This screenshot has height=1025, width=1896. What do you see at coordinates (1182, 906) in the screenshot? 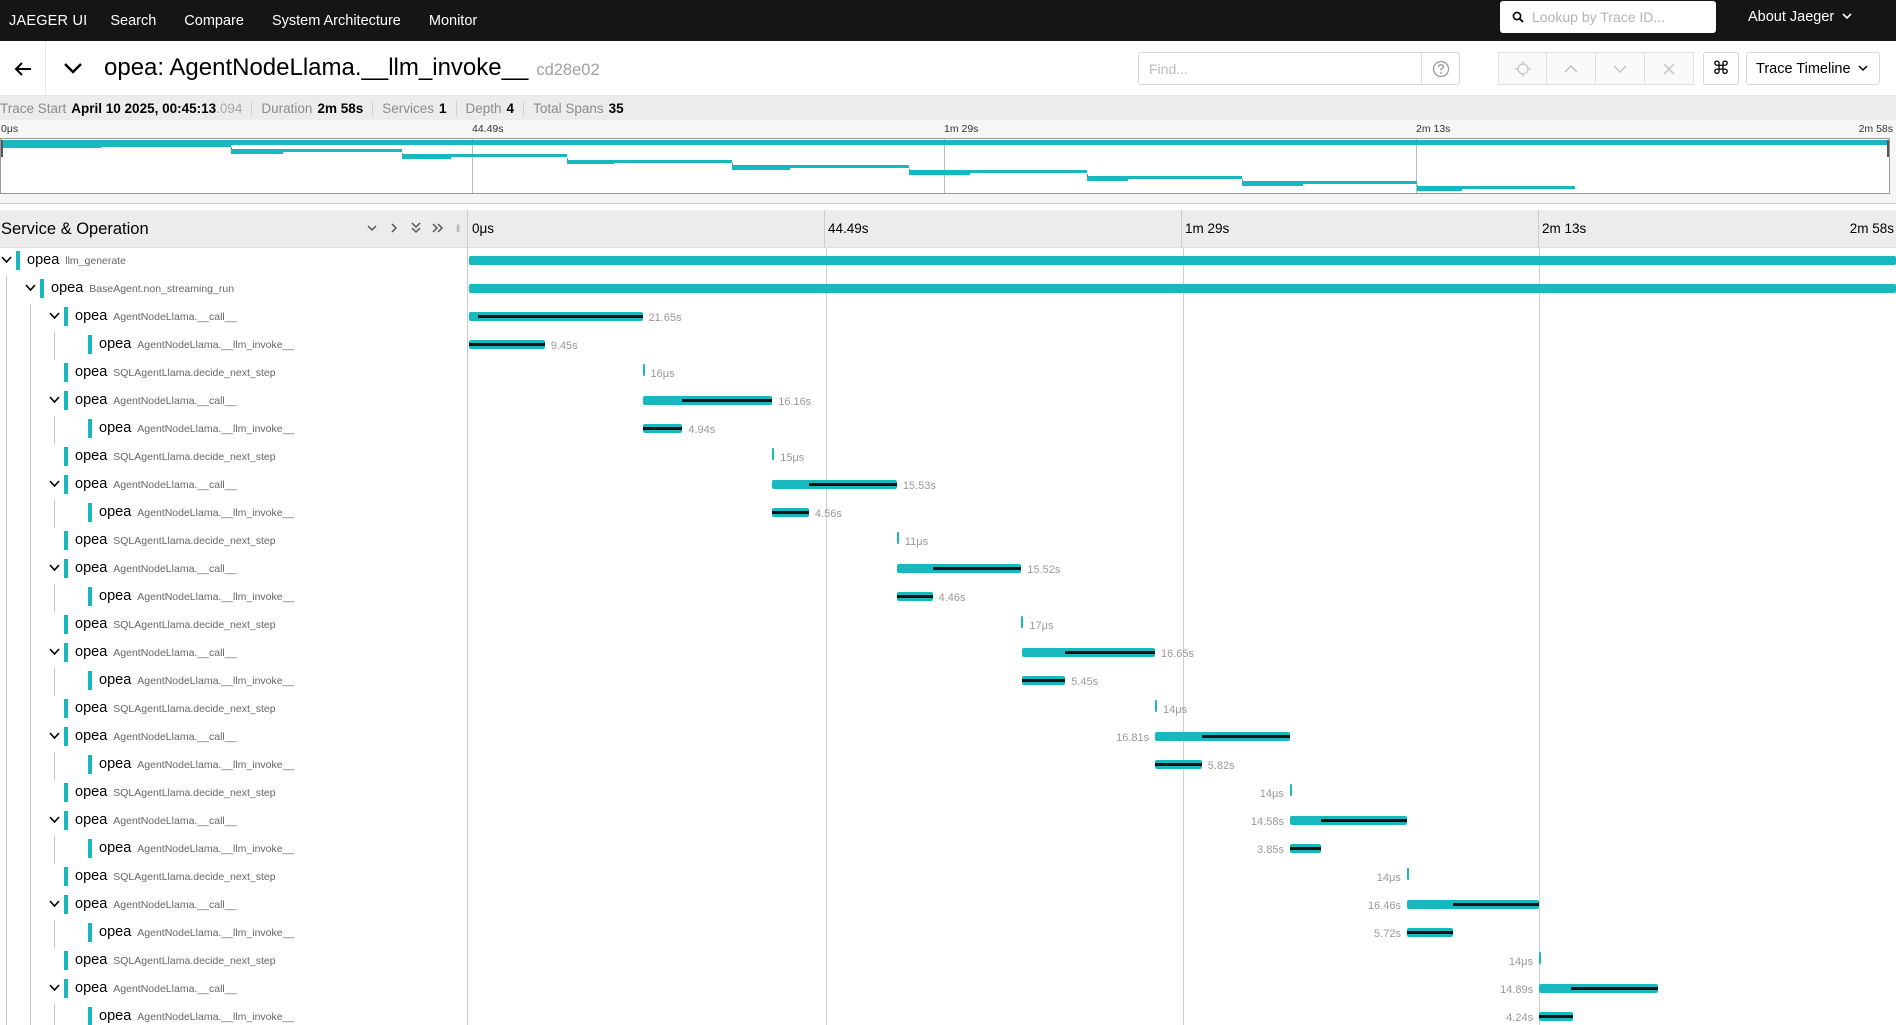
I see `span-timeline-cell: 16.46s` at bounding box center [1182, 906].